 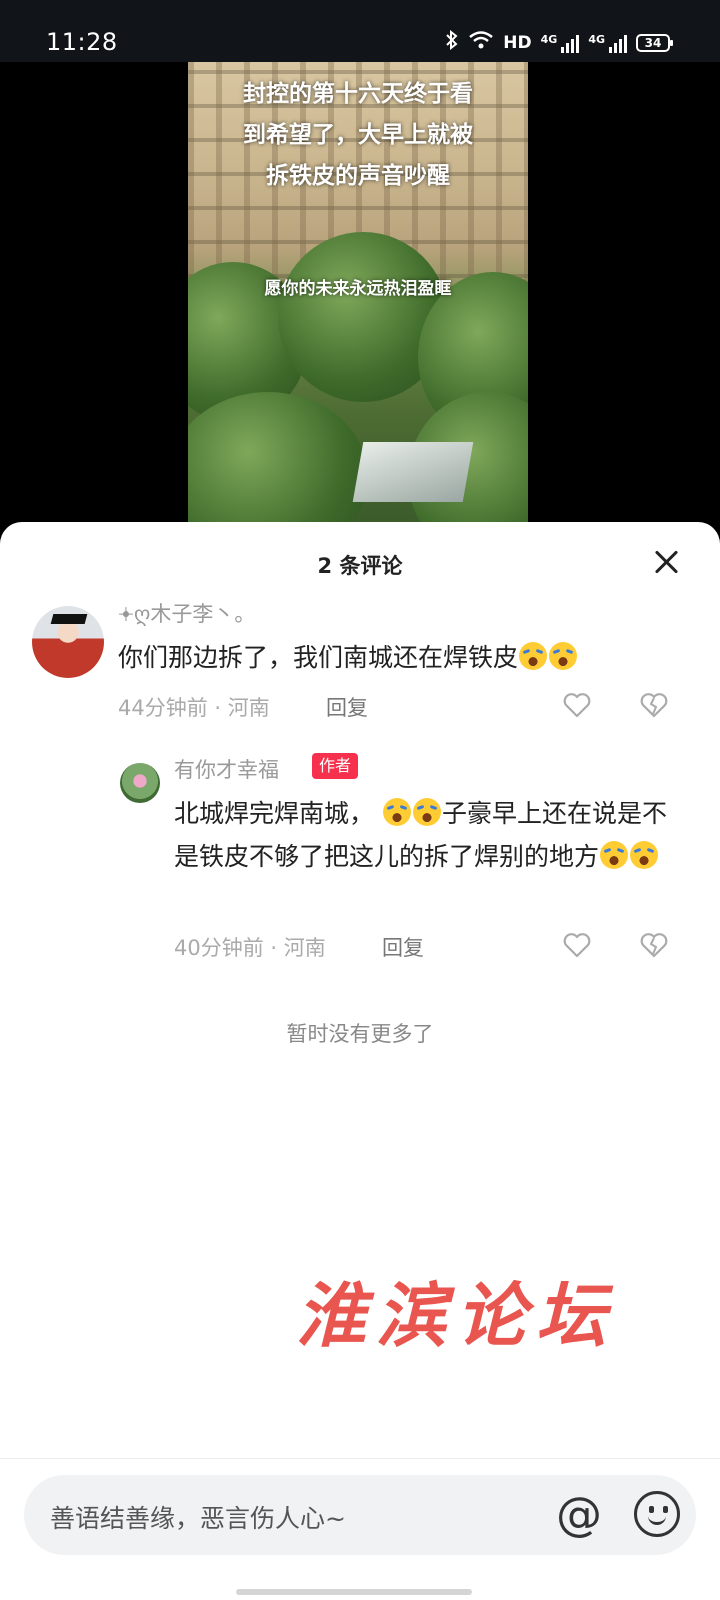 What do you see at coordinates (354, 1592) in the screenshot?
I see `home-indicator` at bounding box center [354, 1592].